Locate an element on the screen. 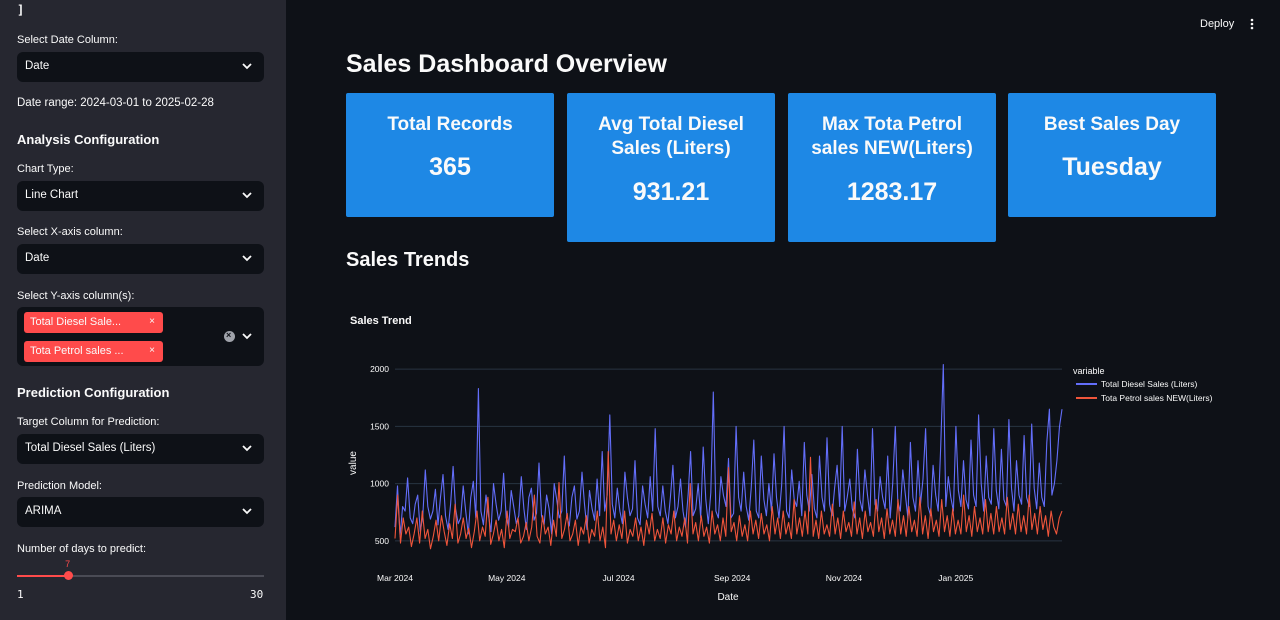  x-axis-select: Date is located at coordinates (140, 259).